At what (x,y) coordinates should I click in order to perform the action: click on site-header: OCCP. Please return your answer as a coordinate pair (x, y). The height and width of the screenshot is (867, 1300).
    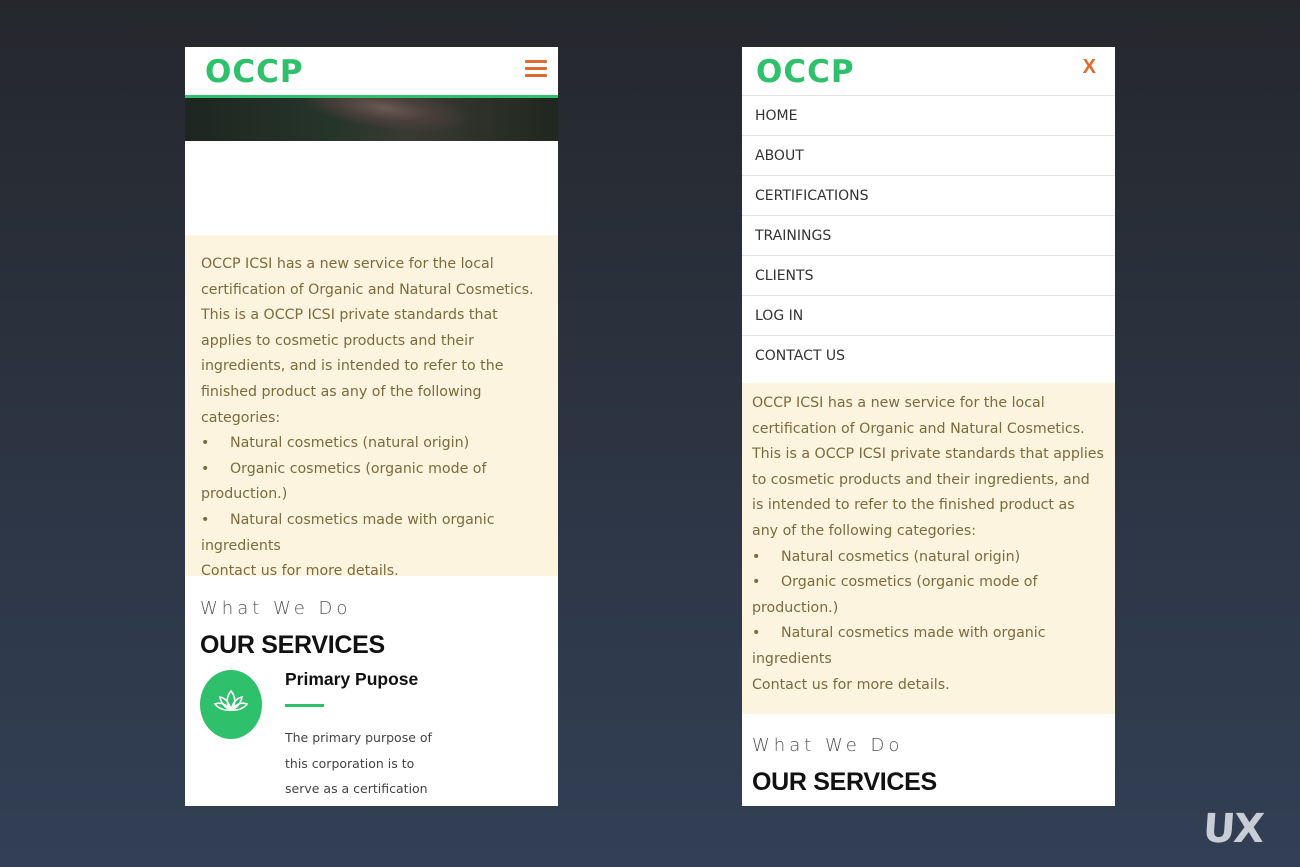
    Looking at the image, I should click on (371, 71).